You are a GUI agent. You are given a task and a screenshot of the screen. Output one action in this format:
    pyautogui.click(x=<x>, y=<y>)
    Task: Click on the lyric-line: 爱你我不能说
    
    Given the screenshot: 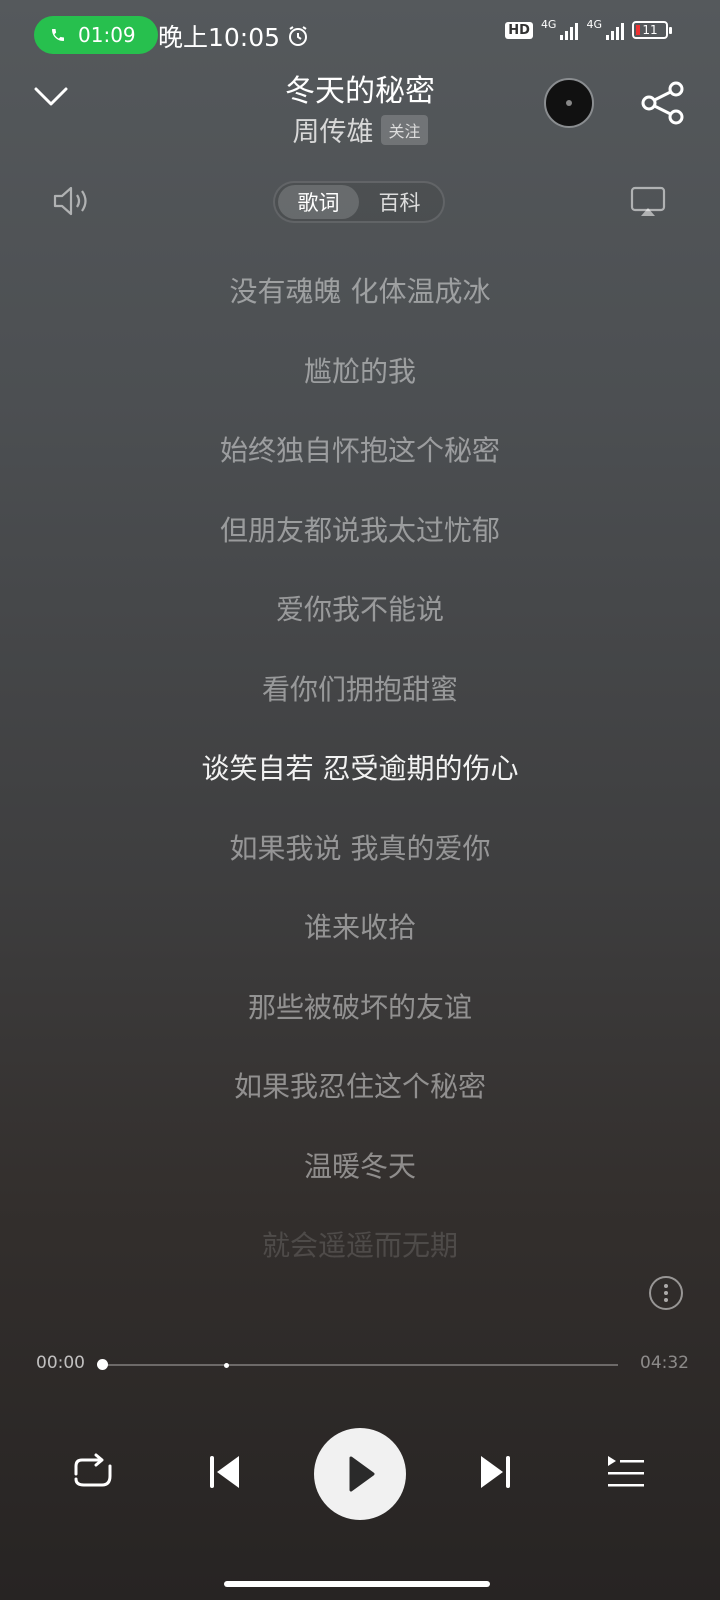 What is the action you would take?
    pyautogui.click(x=360, y=620)
    